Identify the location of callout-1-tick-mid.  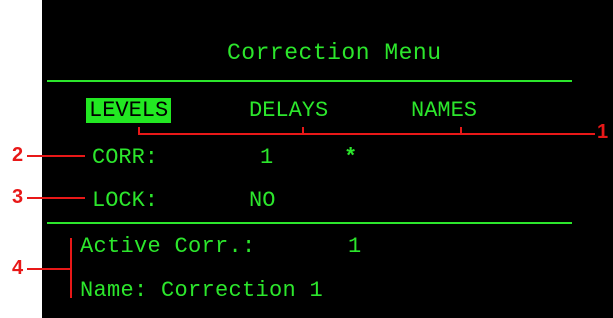
(303, 131).